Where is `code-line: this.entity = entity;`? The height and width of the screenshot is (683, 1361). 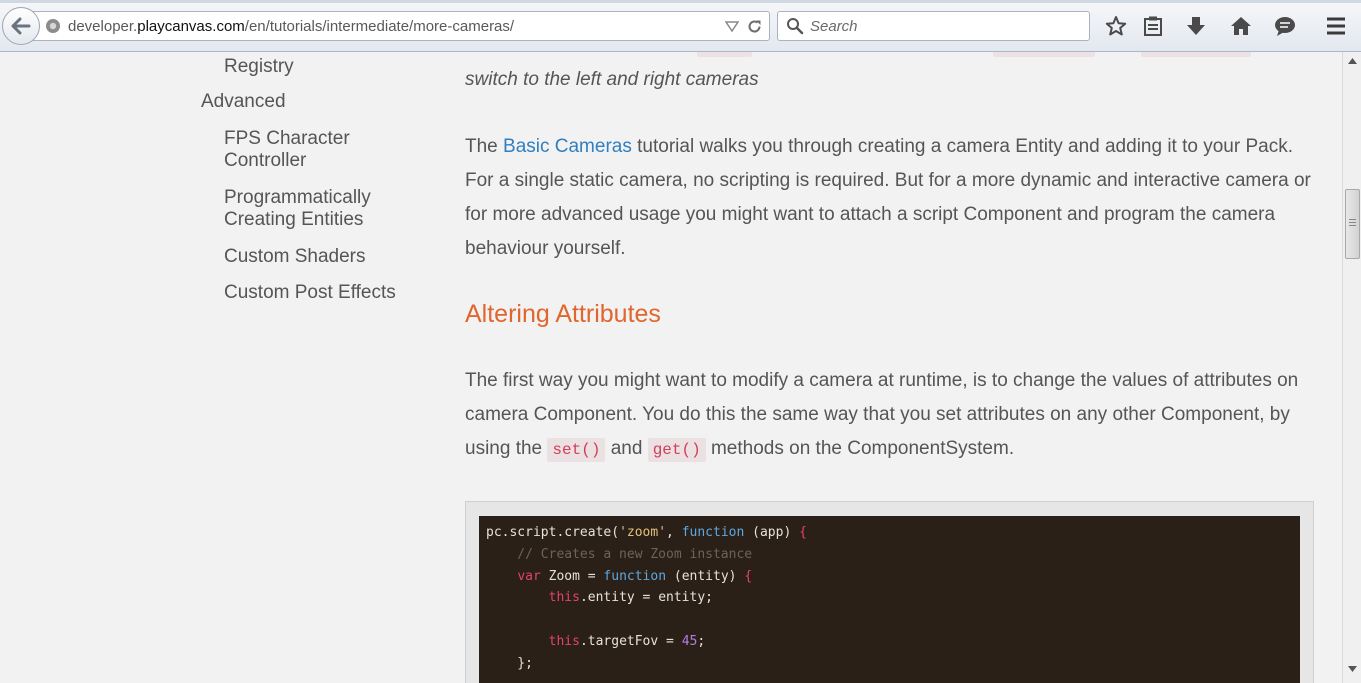
code-line: this.entity = entity; is located at coordinates (630, 598).